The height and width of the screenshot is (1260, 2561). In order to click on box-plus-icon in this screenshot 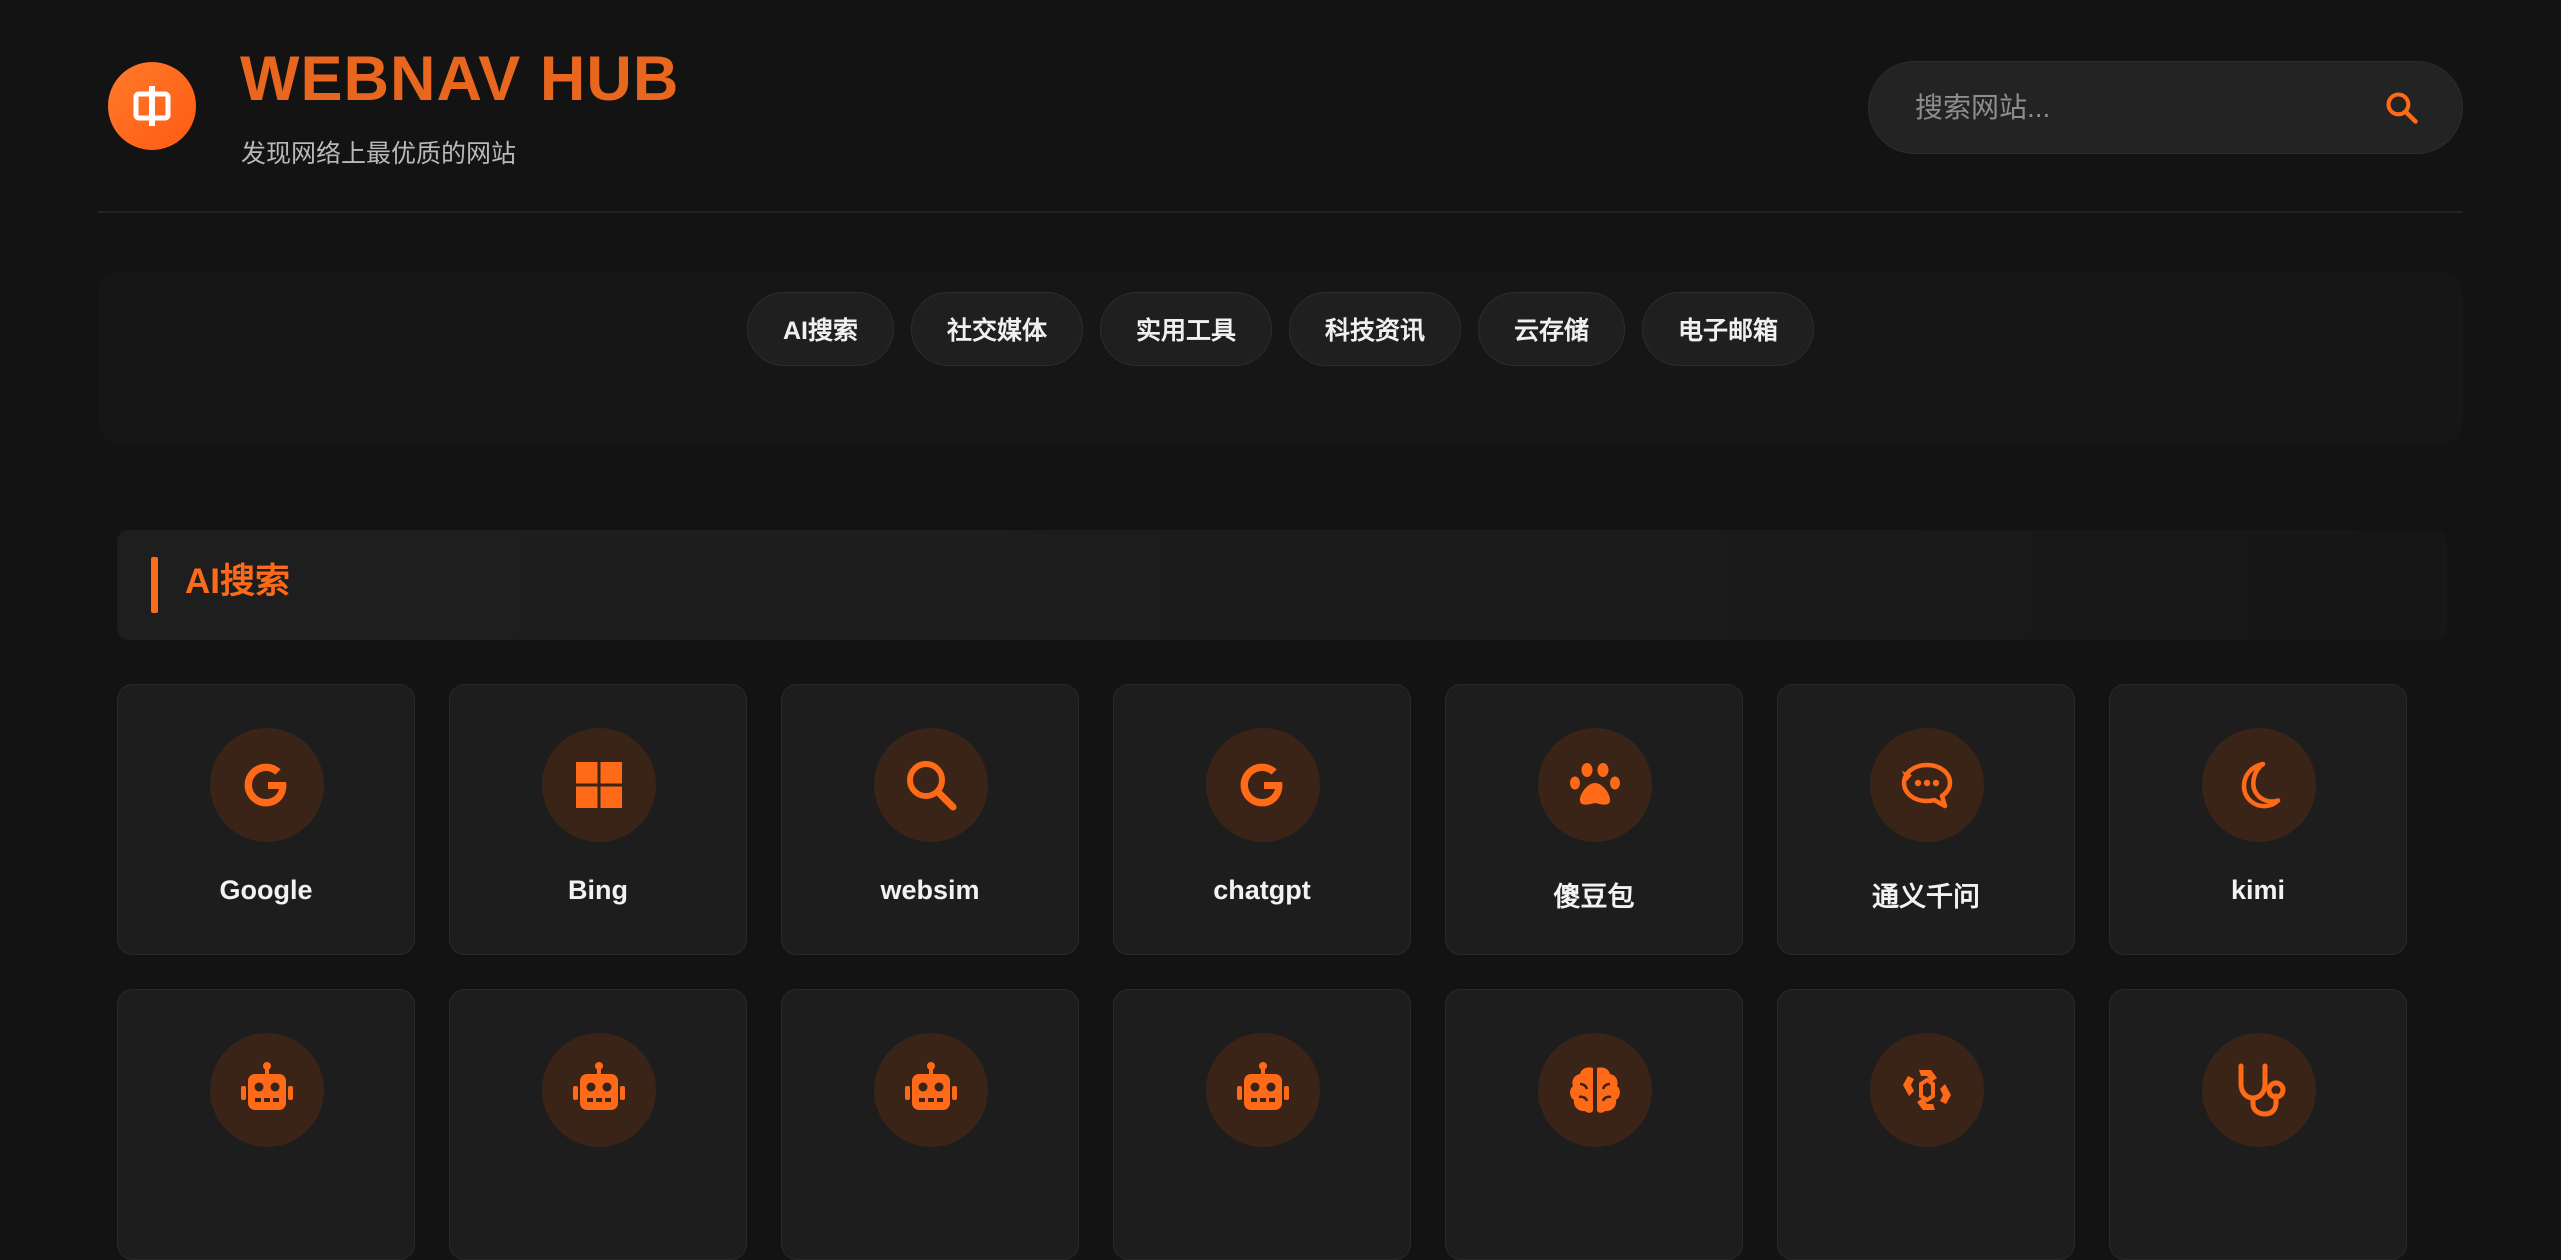, I will do `click(152, 106)`.